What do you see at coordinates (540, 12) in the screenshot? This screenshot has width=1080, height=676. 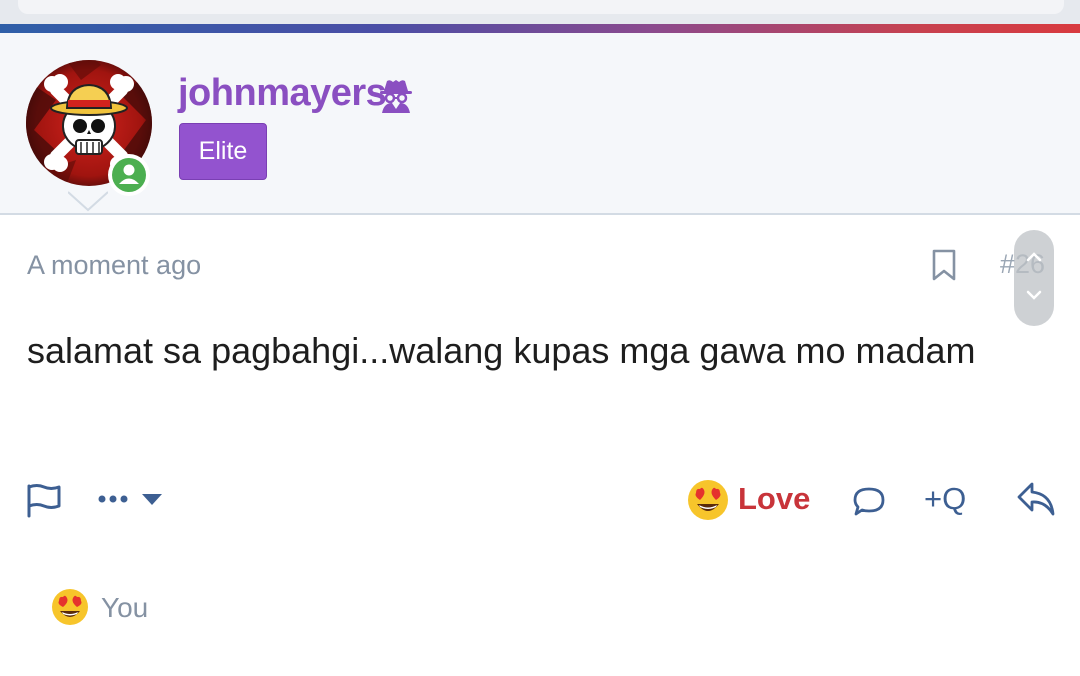 I see `previous-post-edge` at bounding box center [540, 12].